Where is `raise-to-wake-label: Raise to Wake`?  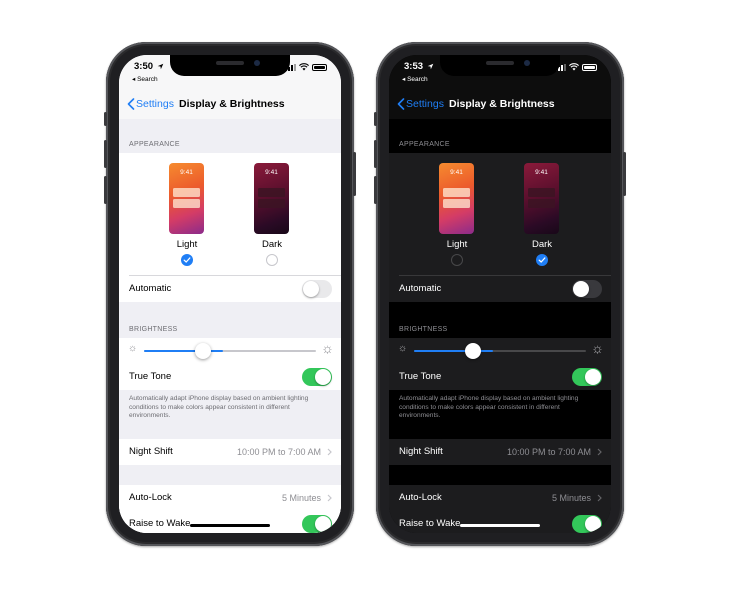 raise-to-wake-label: Raise to Wake is located at coordinates (160, 523).